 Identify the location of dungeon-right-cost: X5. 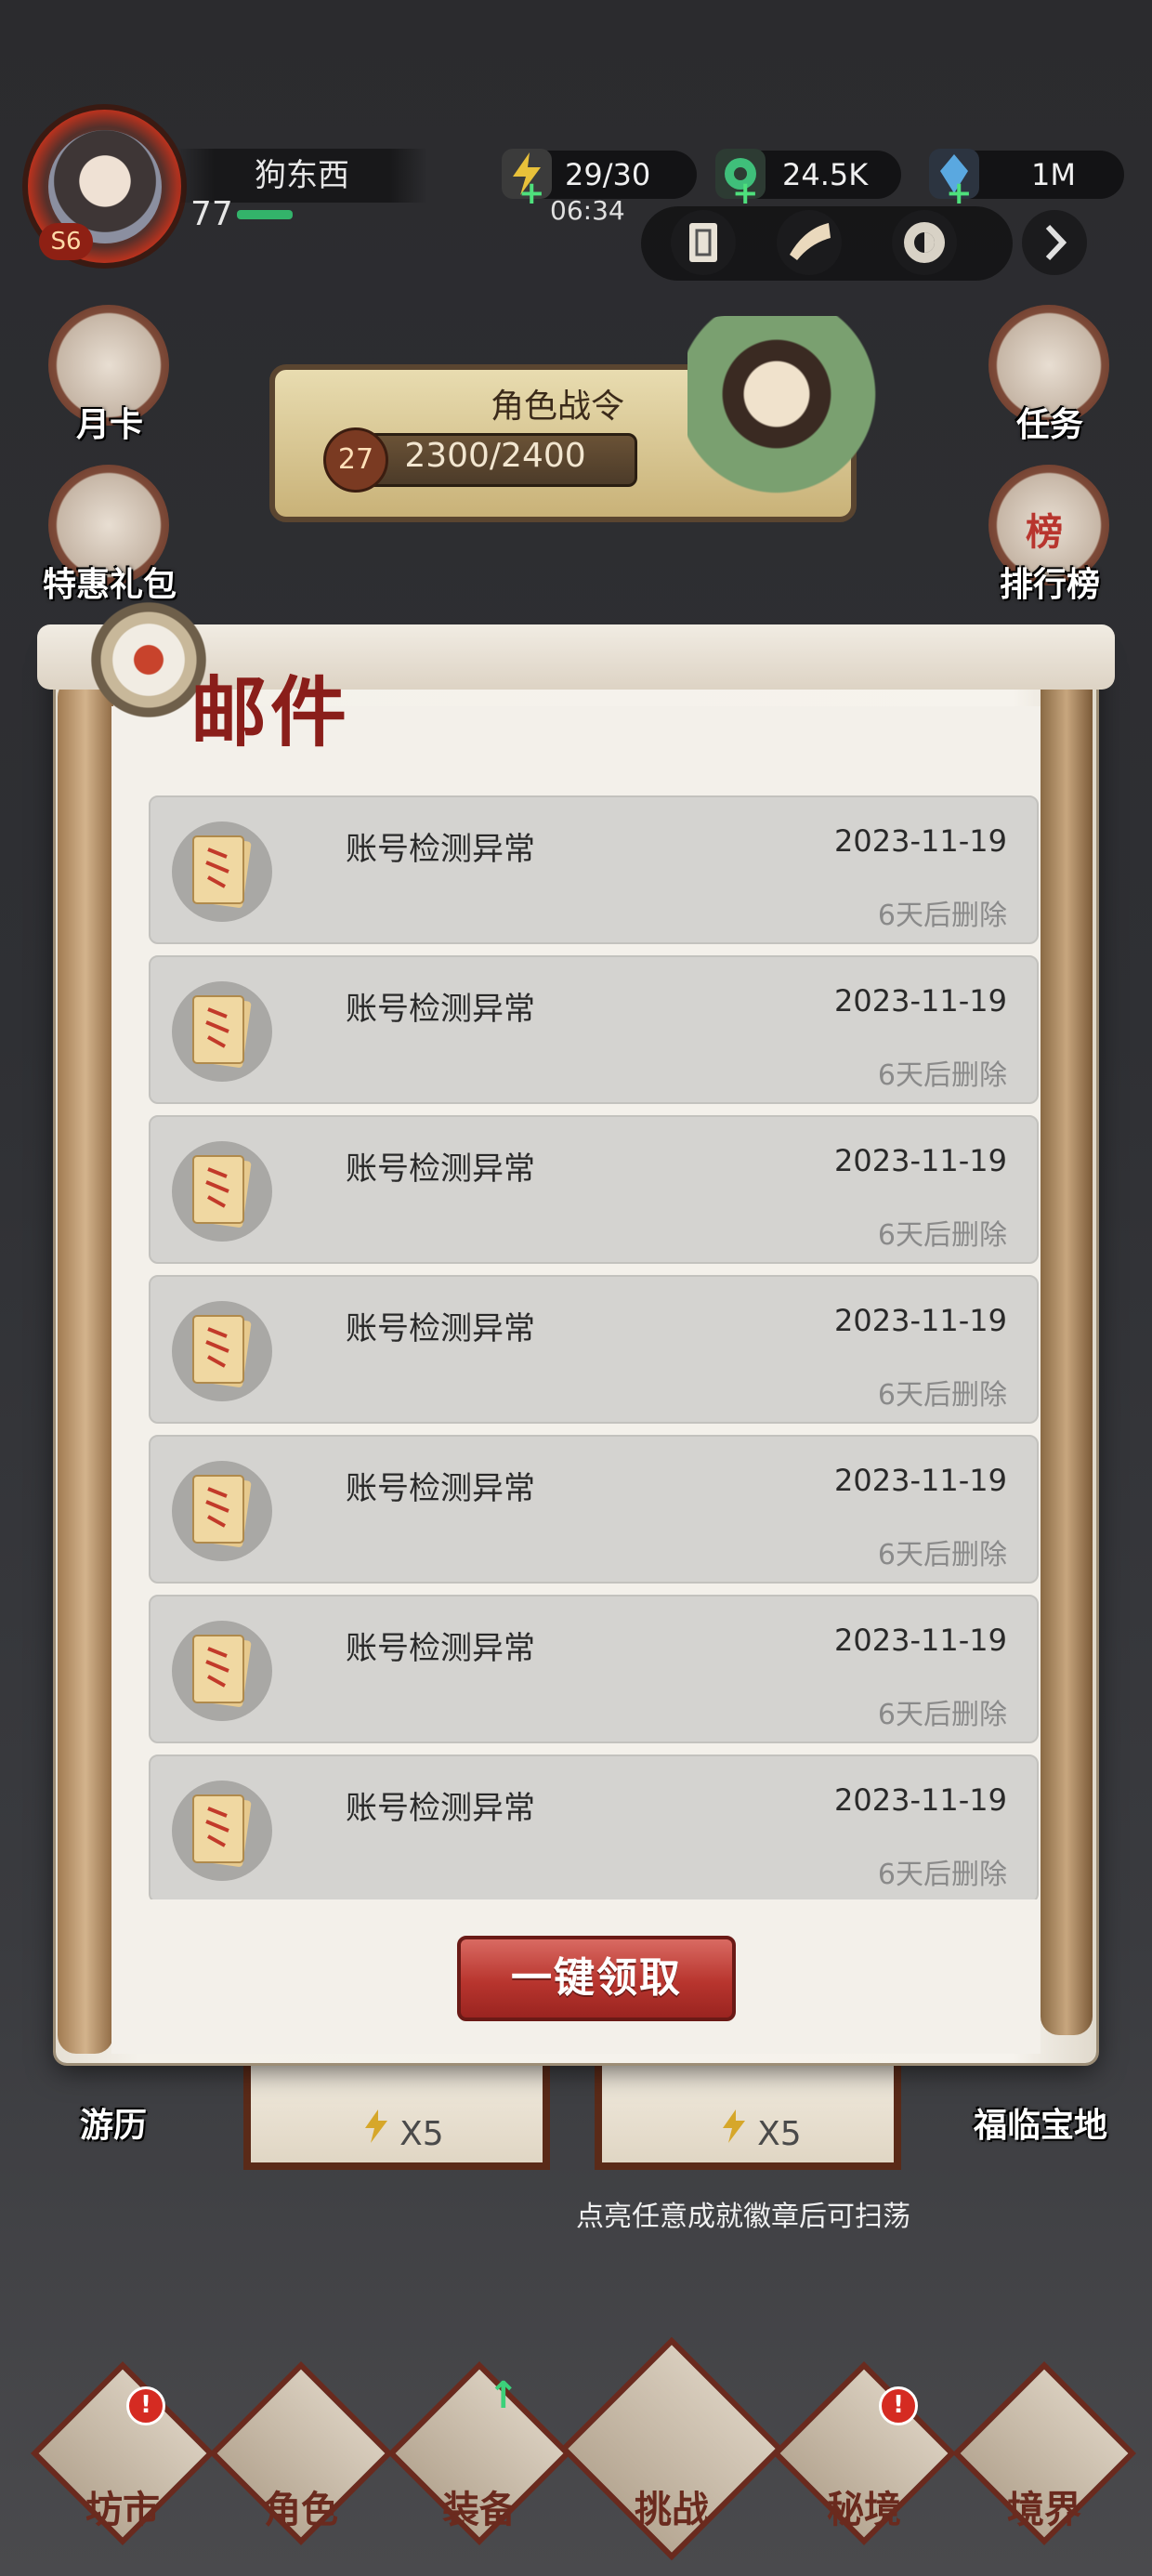
(758, 2130).